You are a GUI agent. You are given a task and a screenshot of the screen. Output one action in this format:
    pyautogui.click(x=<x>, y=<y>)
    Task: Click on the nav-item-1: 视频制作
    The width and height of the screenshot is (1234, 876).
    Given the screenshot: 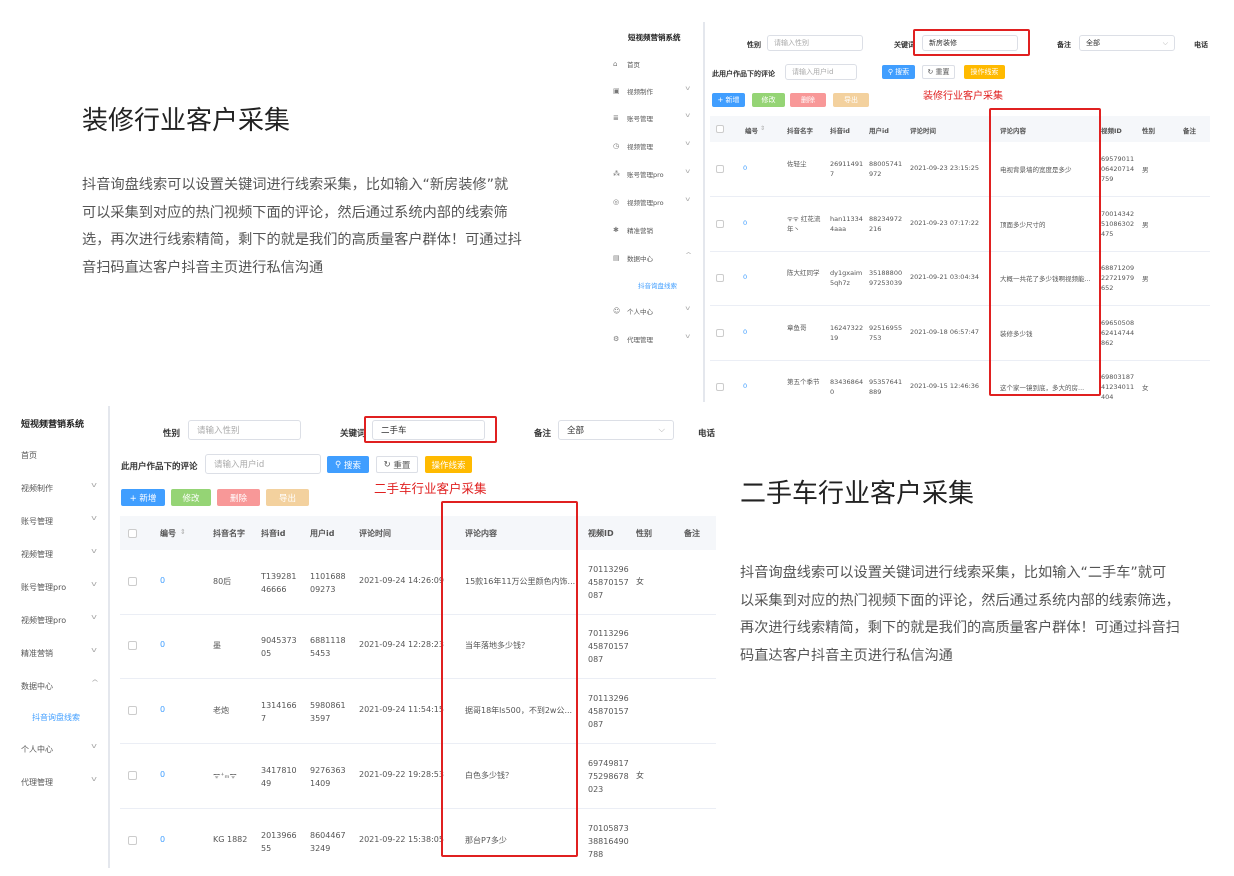 What is the action you would take?
    pyautogui.click(x=37, y=488)
    